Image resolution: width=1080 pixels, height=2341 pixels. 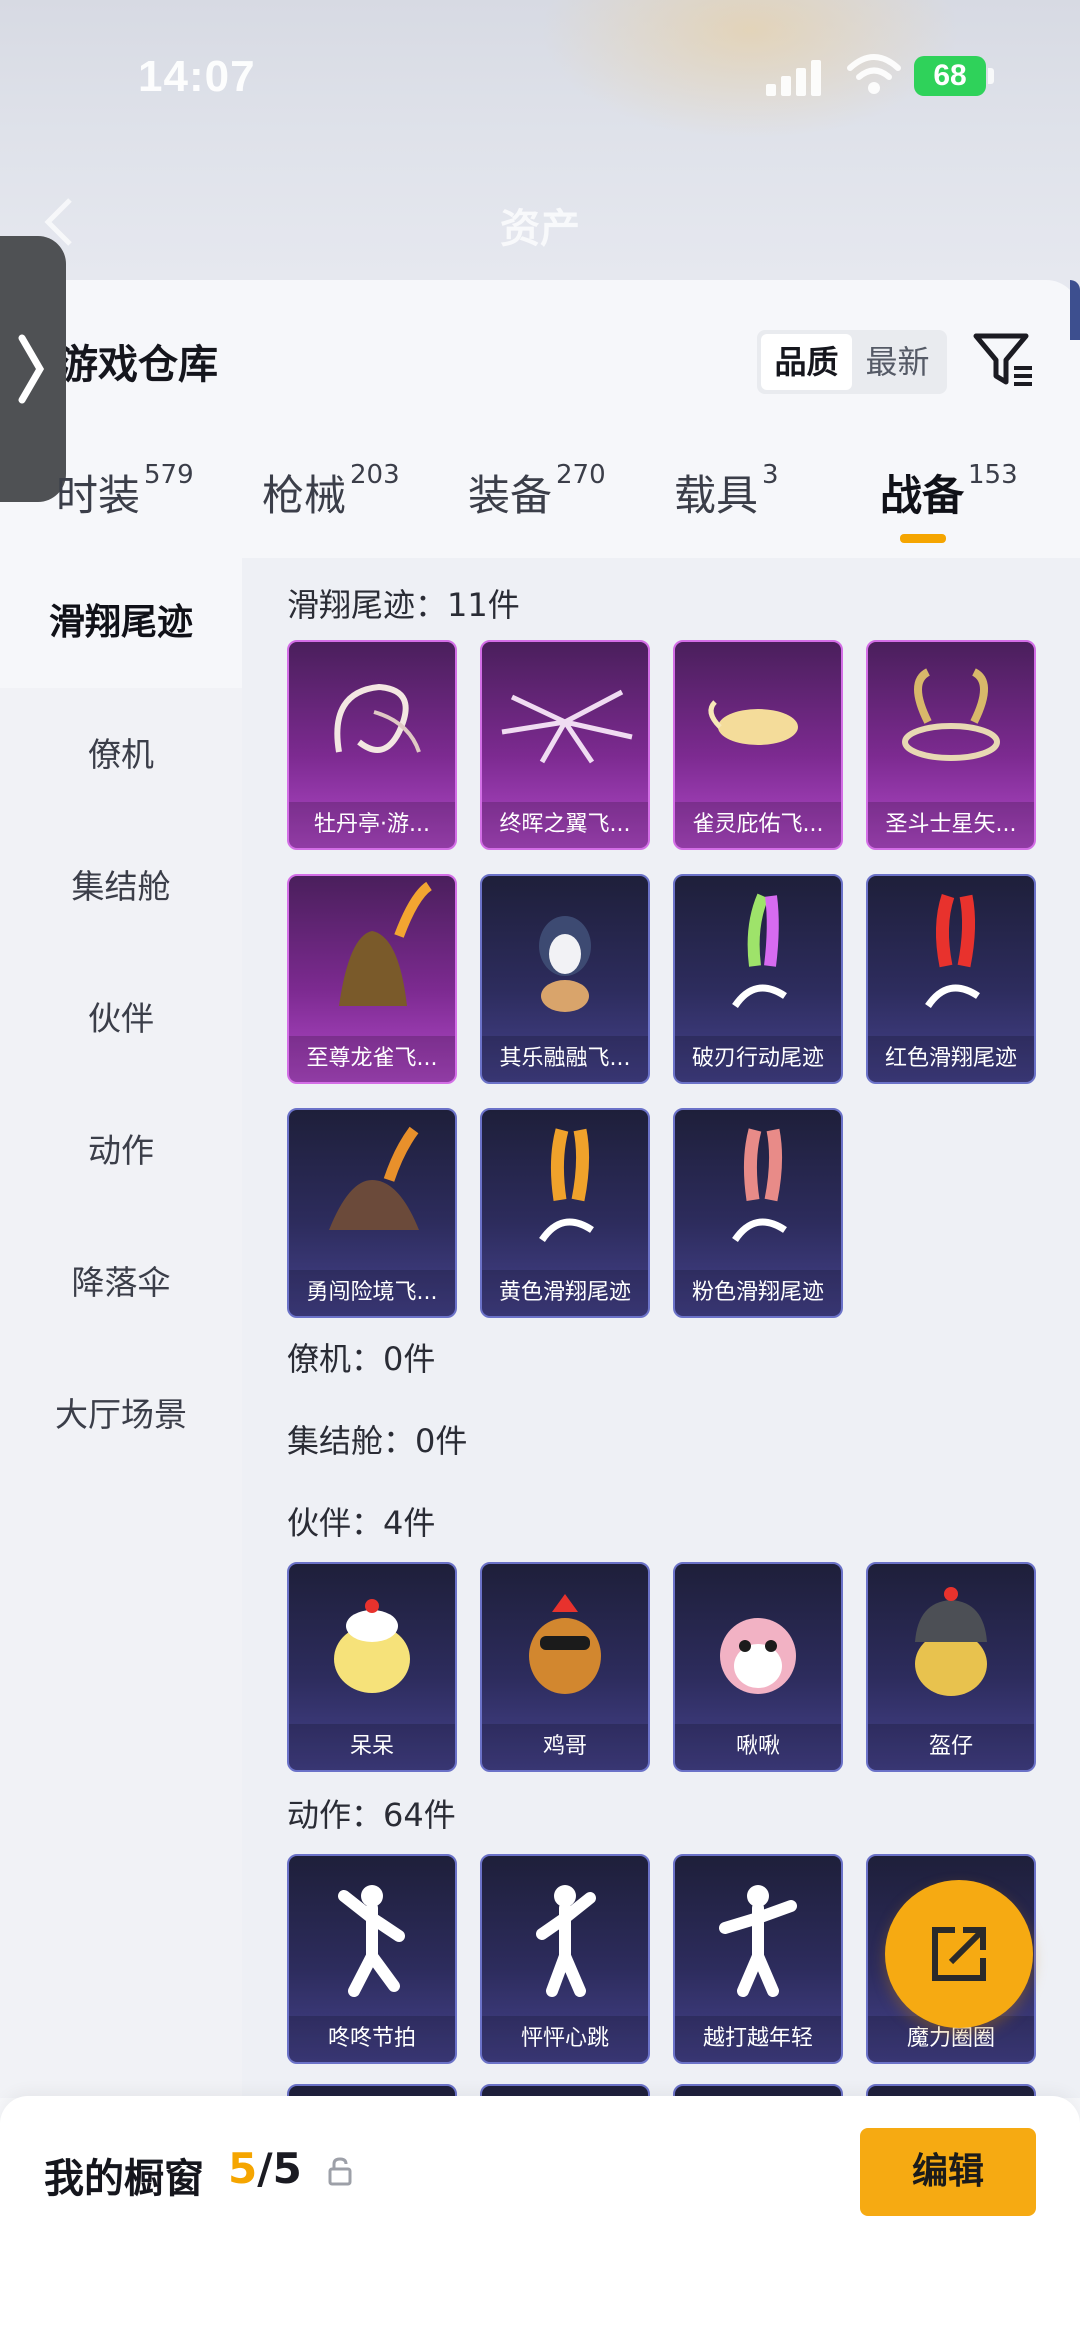 What do you see at coordinates (758, 2039) in the screenshot?
I see `item-name: 越打越年轻` at bounding box center [758, 2039].